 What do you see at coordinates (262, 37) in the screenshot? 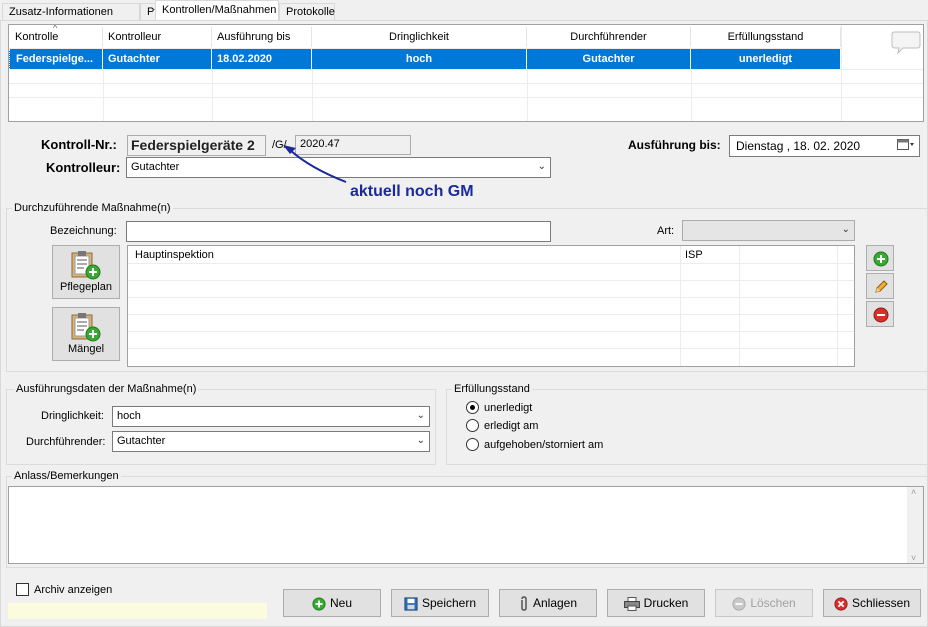
I see `grid-header-ausfuehrung-bis: Ausführung bis` at bounding box center [262, 37].